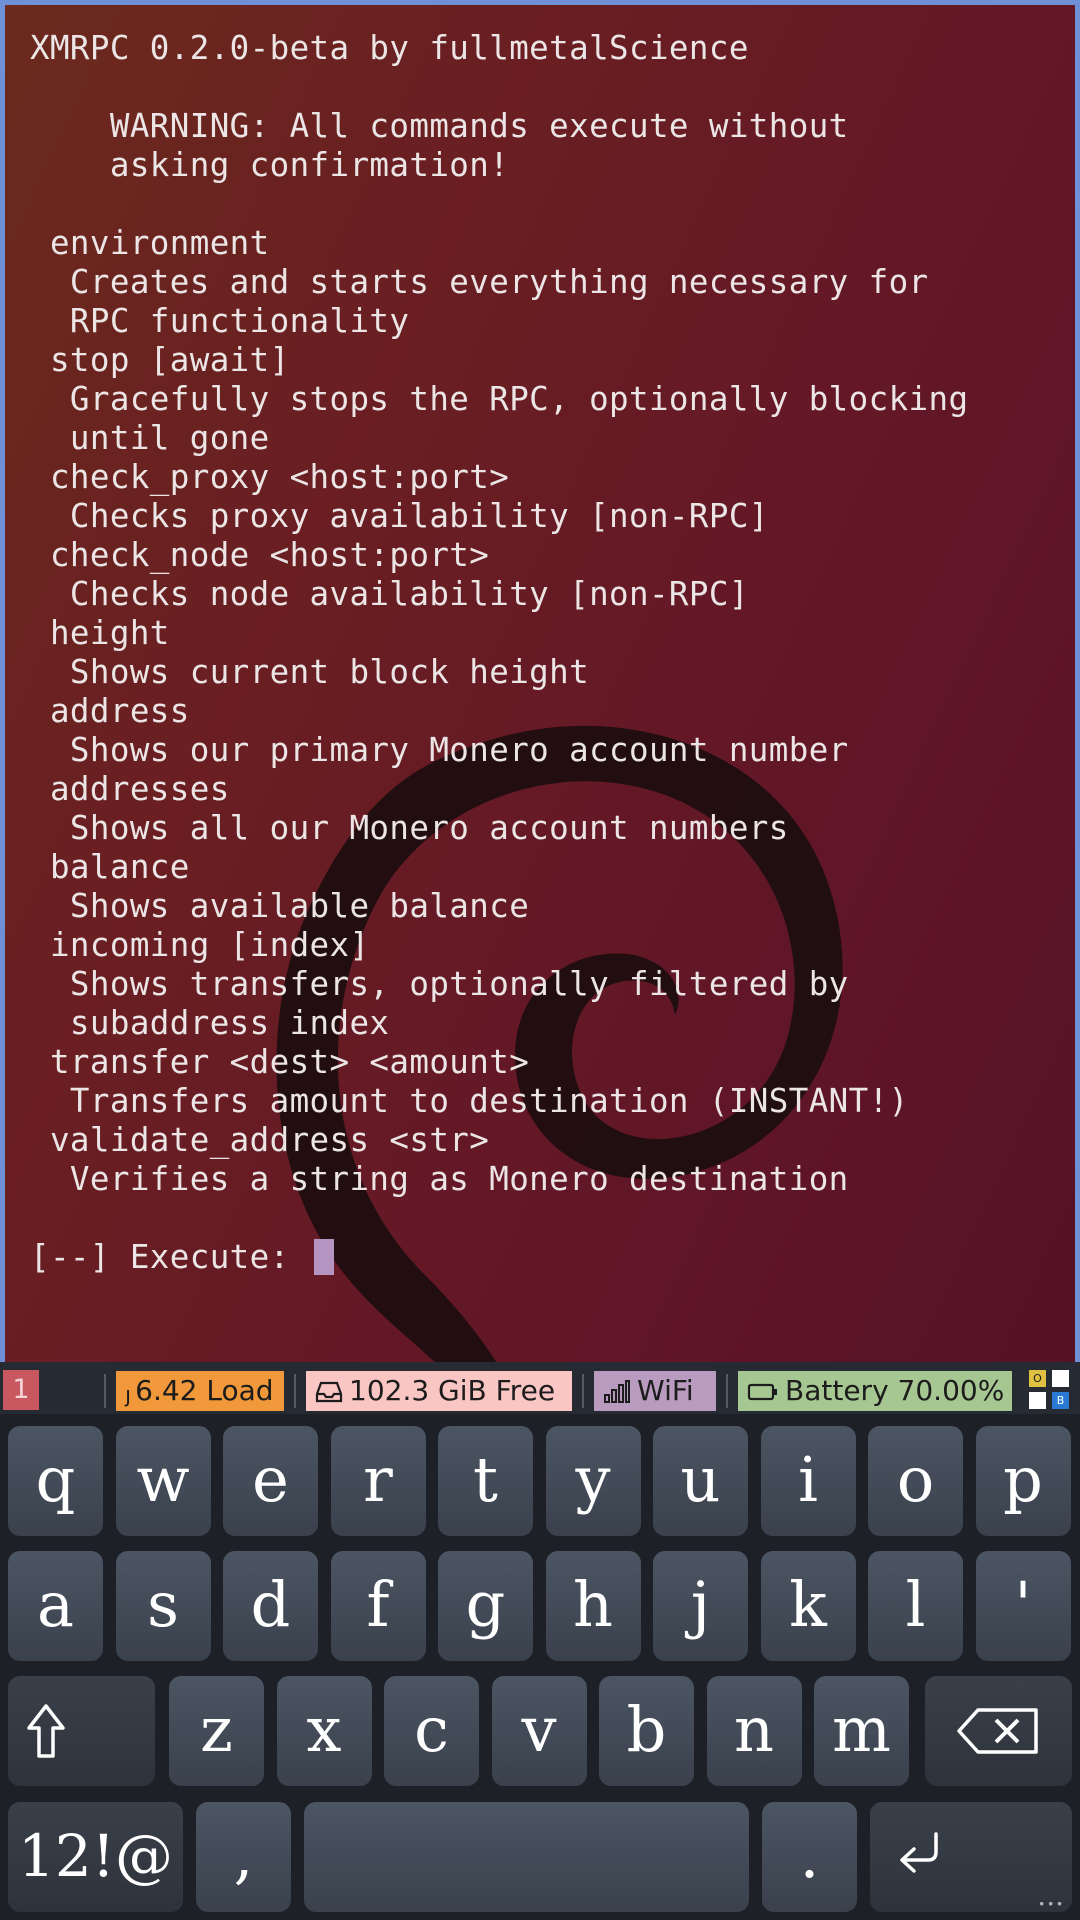  I want to click on disk-widget: 102.3 GiB Free, so click(439, 1391).